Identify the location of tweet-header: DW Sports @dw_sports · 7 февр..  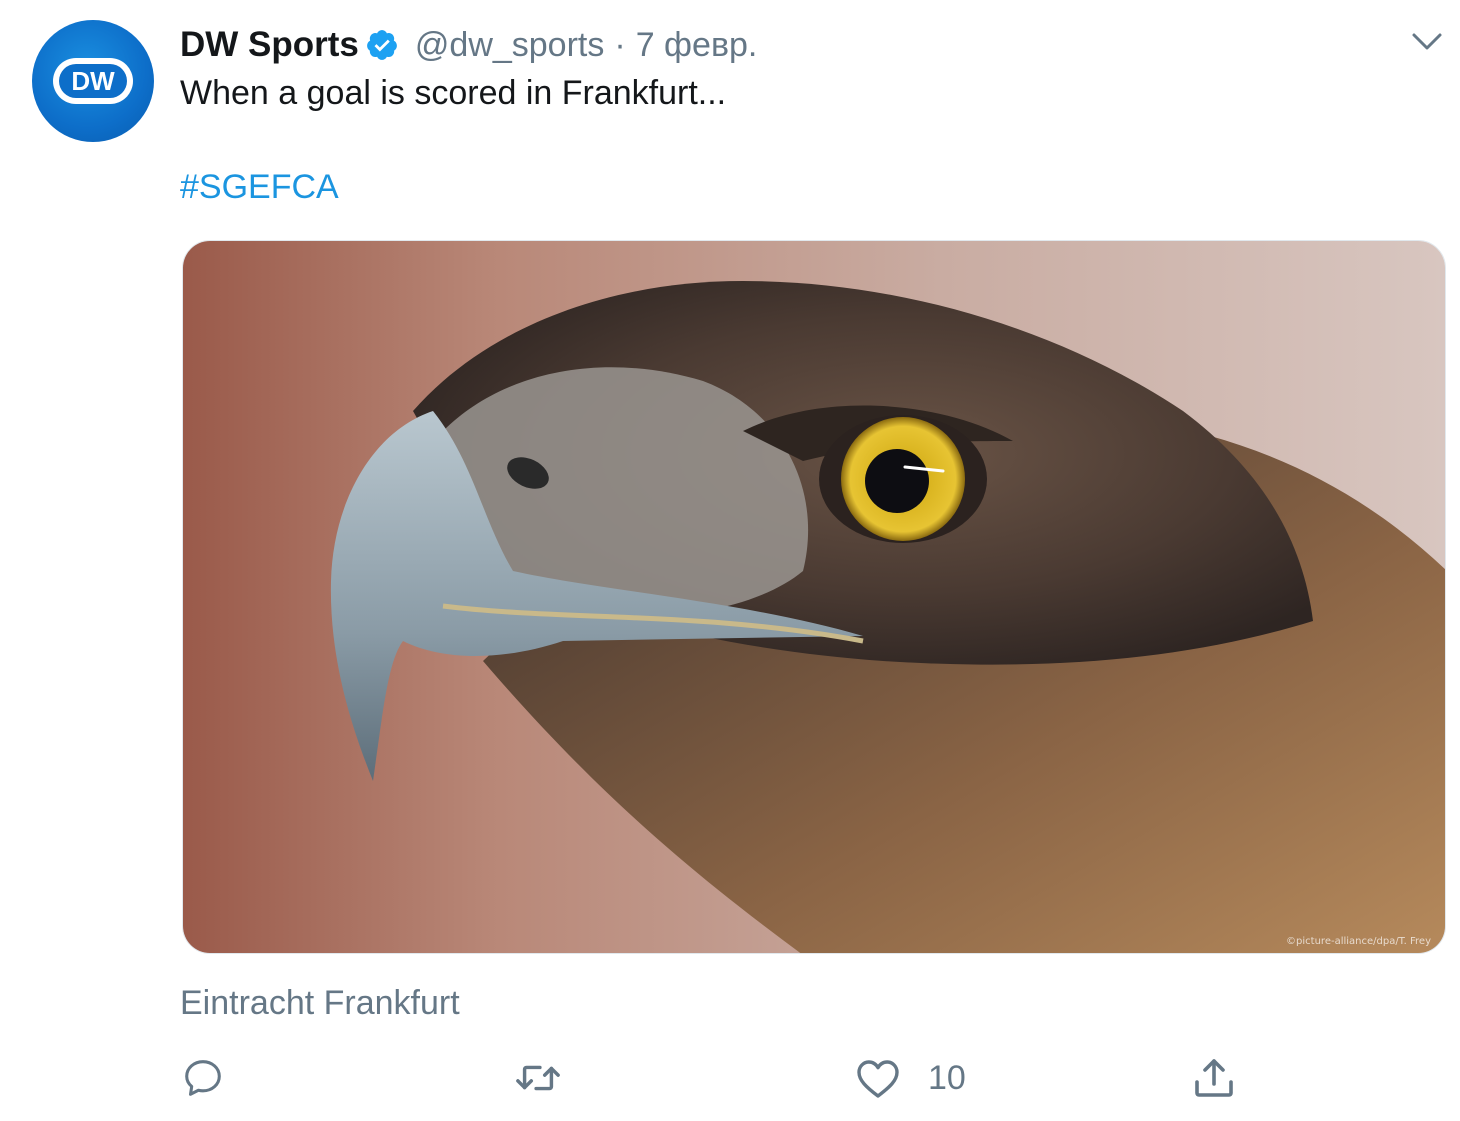
(468, 45).